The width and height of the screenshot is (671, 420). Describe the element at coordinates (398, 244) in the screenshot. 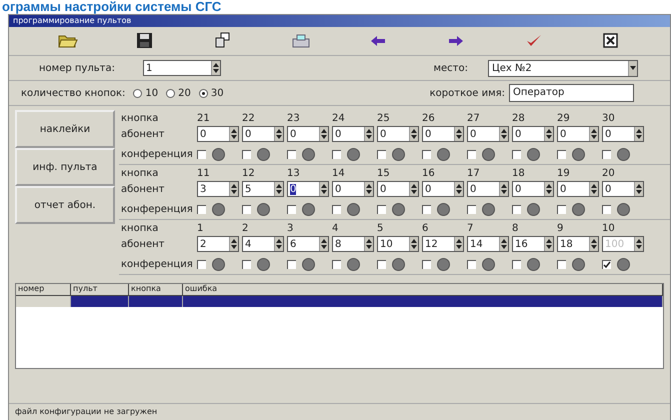

I see `subscriber-field: 10` at that location.